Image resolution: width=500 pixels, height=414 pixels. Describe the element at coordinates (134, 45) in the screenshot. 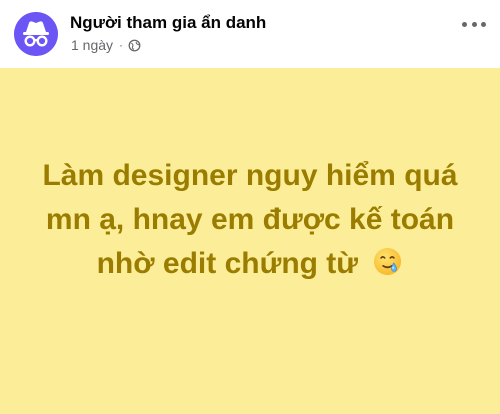

I see `globe-icon` at that location.